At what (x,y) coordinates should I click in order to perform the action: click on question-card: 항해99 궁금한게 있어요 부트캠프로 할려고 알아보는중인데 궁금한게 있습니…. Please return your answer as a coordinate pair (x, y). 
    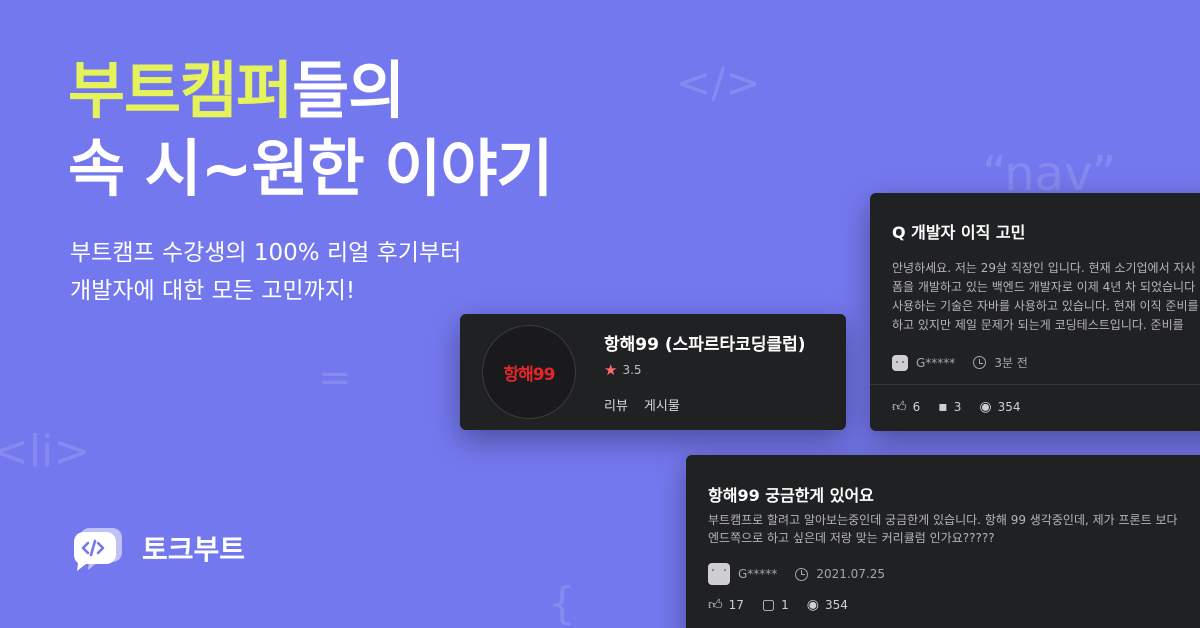
    Looking at the image, I should click on (943, 541).